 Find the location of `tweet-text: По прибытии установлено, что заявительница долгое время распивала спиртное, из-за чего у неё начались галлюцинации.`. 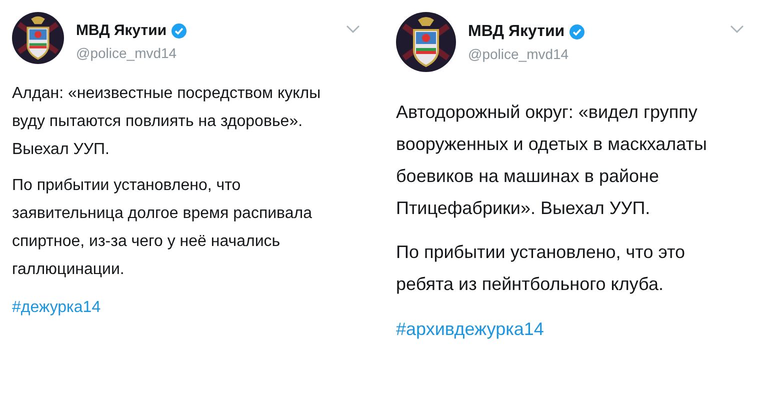

tweet-text: По прибытии установлено, что заявительница долгое время распивала спиртное, из-за чего у неё начались галлюцинации. is located at coordinates (163, 228).